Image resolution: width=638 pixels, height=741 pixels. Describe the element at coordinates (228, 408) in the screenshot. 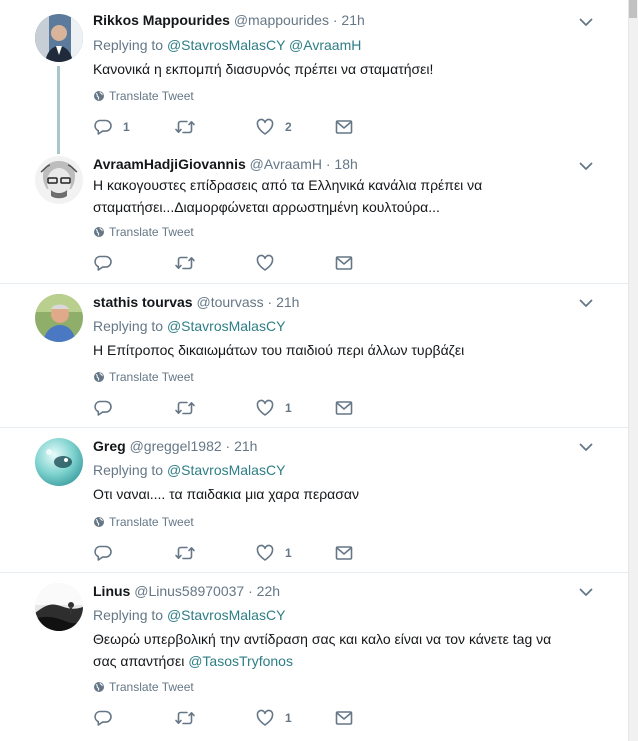

I see `tweet-actions: 1` at that location.